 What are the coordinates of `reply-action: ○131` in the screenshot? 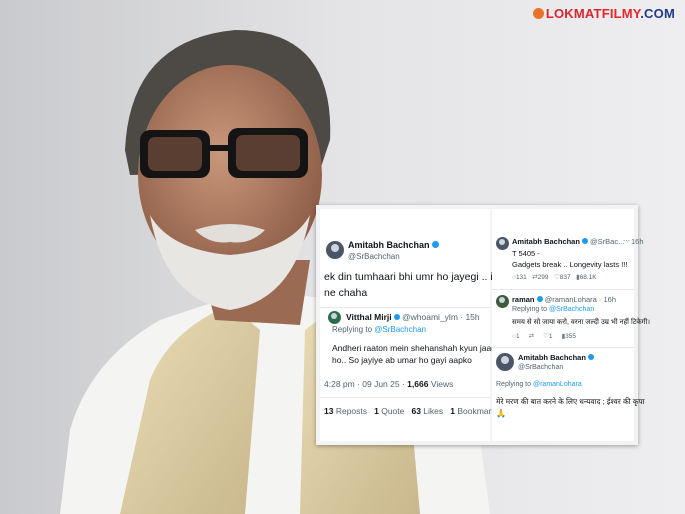 It's located at (519, 277).